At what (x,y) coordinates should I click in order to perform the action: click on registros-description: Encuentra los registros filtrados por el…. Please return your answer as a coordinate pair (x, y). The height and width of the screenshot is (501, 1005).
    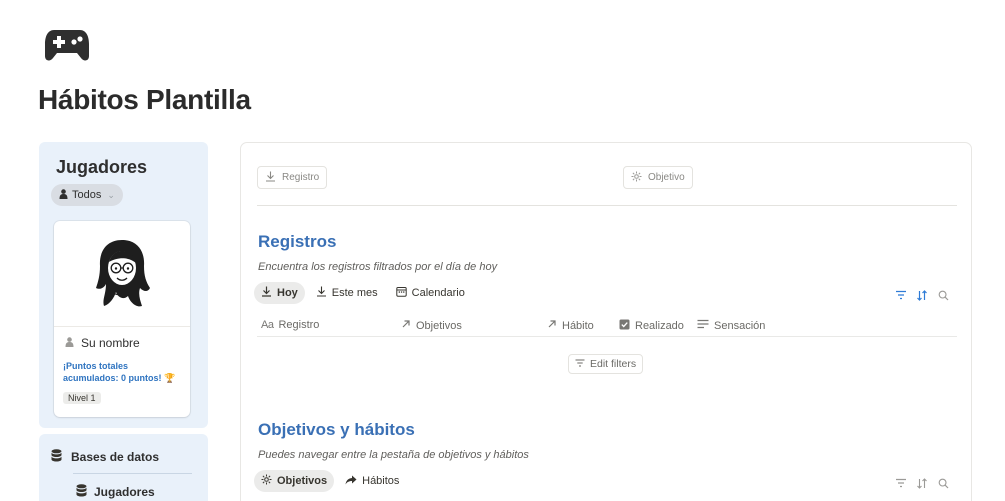
    Looking at the image, I should click on (378, 267).